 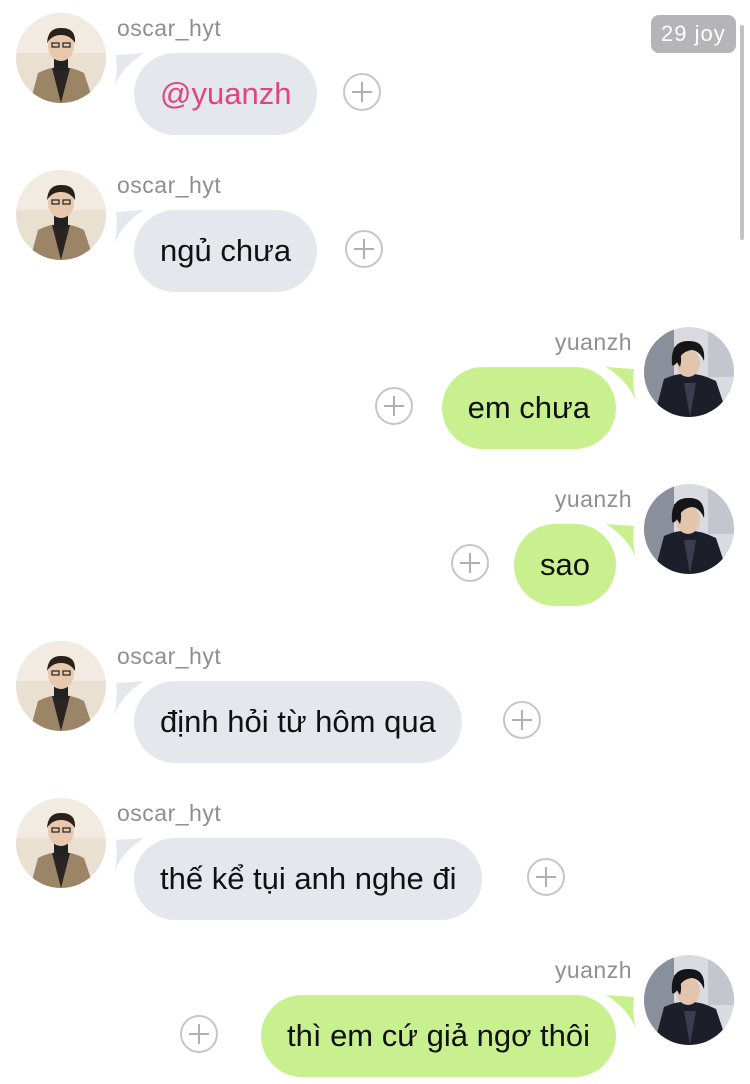 I want to click on message-bubble: @yuanzh, so click(x=216, y=94).